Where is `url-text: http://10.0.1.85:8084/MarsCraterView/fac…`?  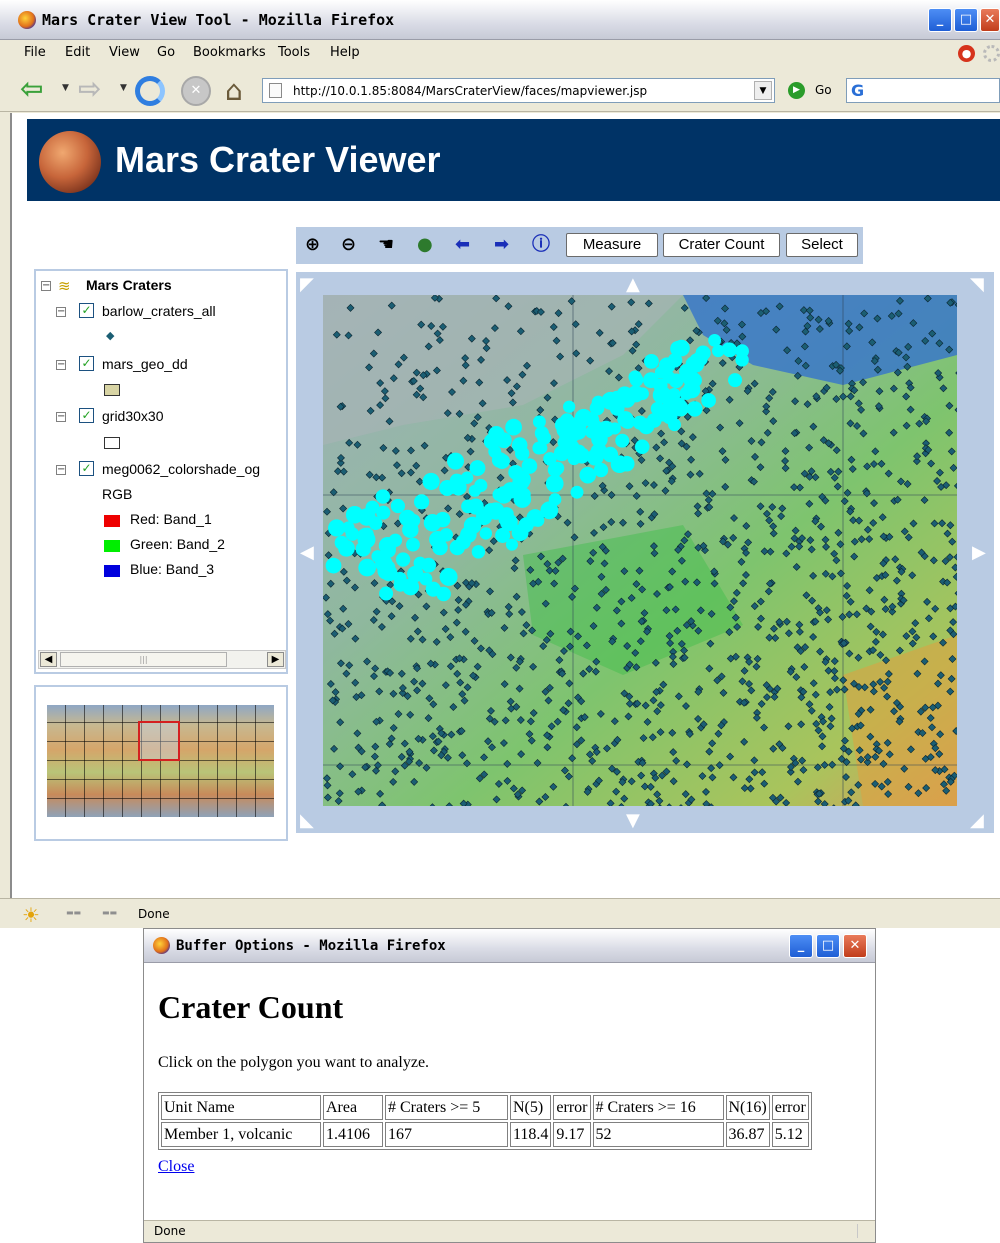 url-text: http://10.0.1.85:8084/MarsCraterView/fac… is located at coordinates (470, 91).